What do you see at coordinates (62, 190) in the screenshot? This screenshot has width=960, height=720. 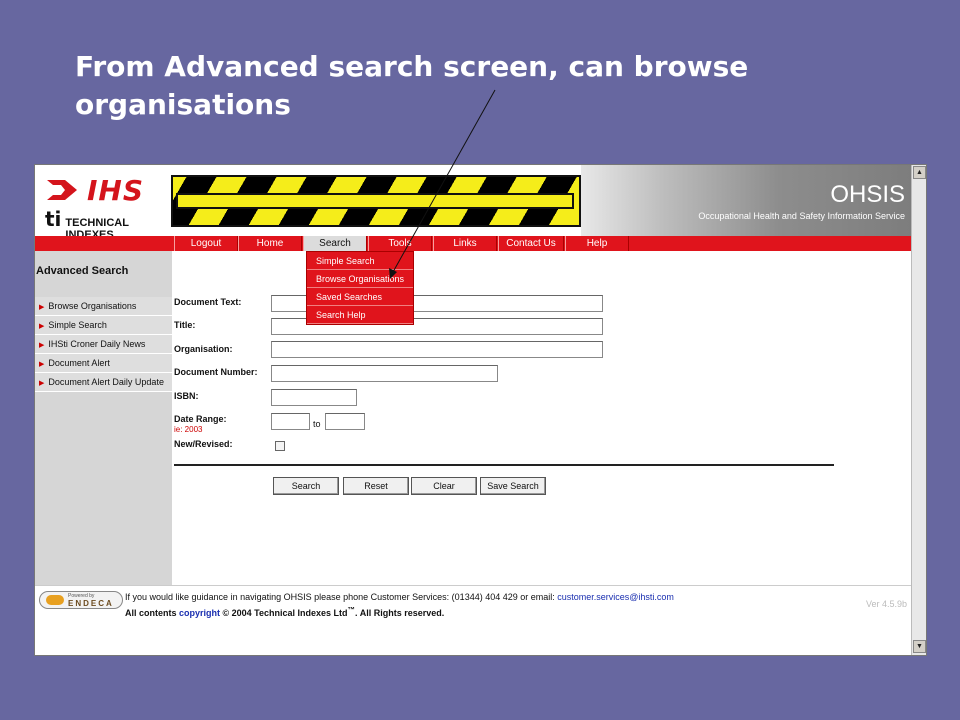 I see `ihs-arrows-icon` at bounding box center [62, 190].